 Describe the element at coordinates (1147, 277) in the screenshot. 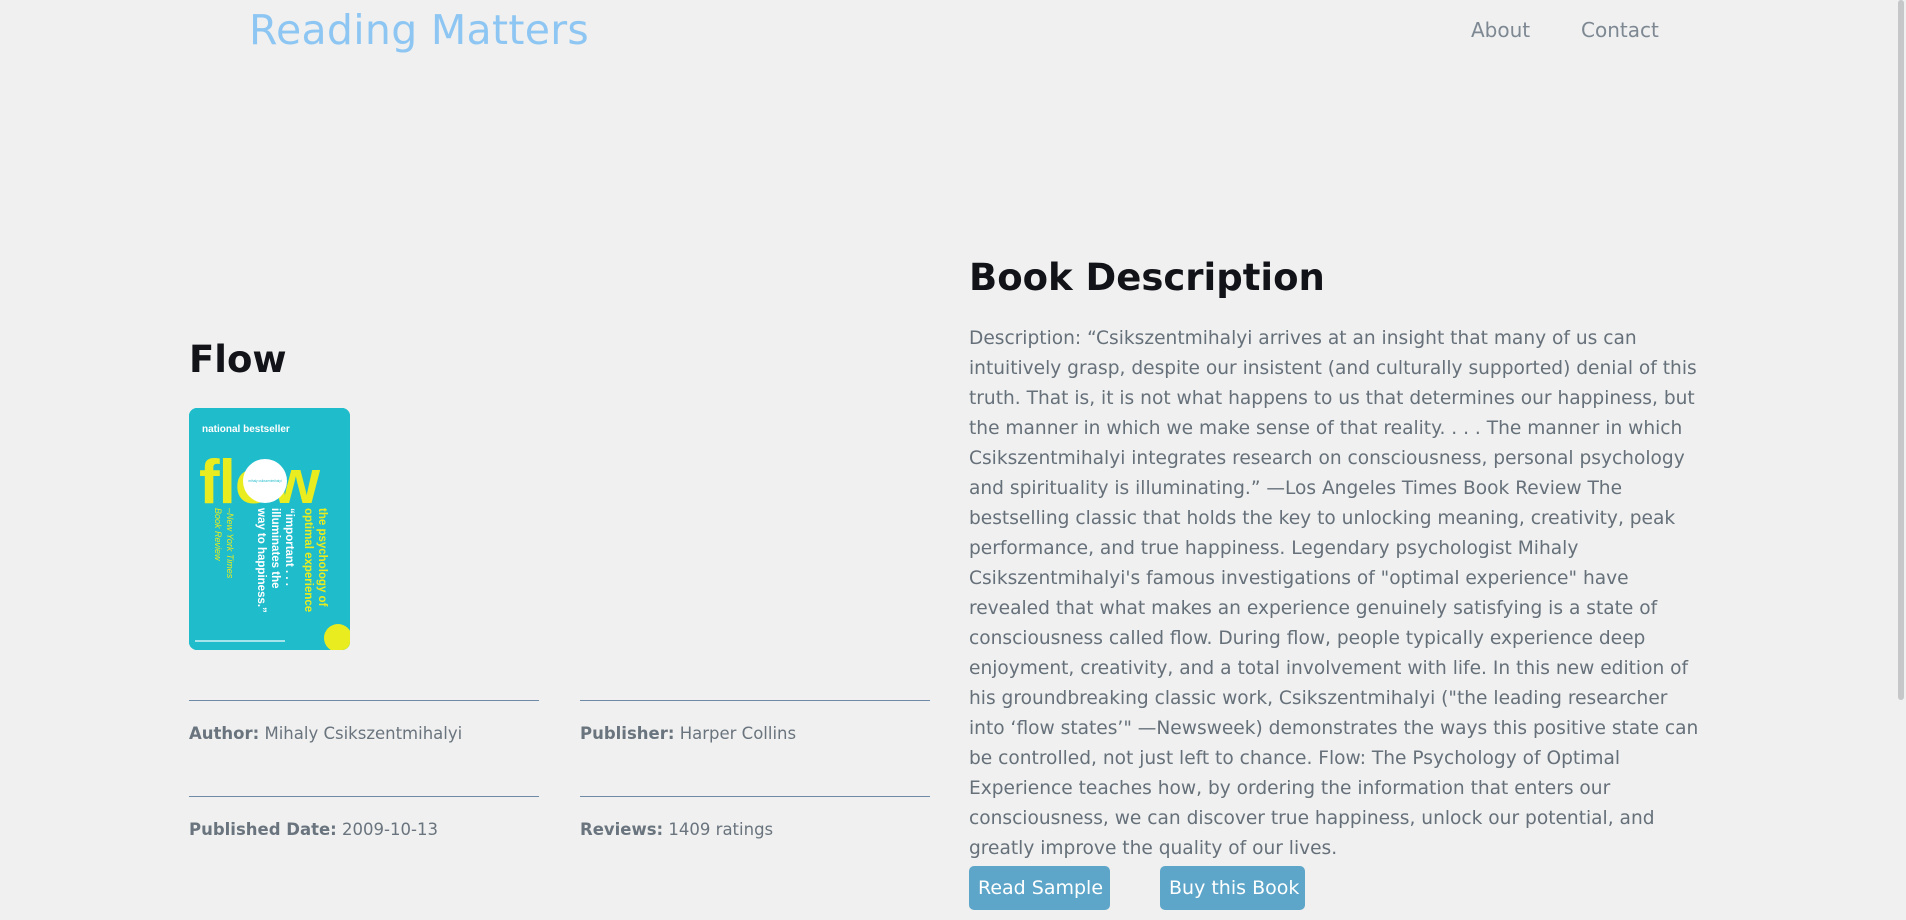

I see `description-heading: Book Description` at that location.